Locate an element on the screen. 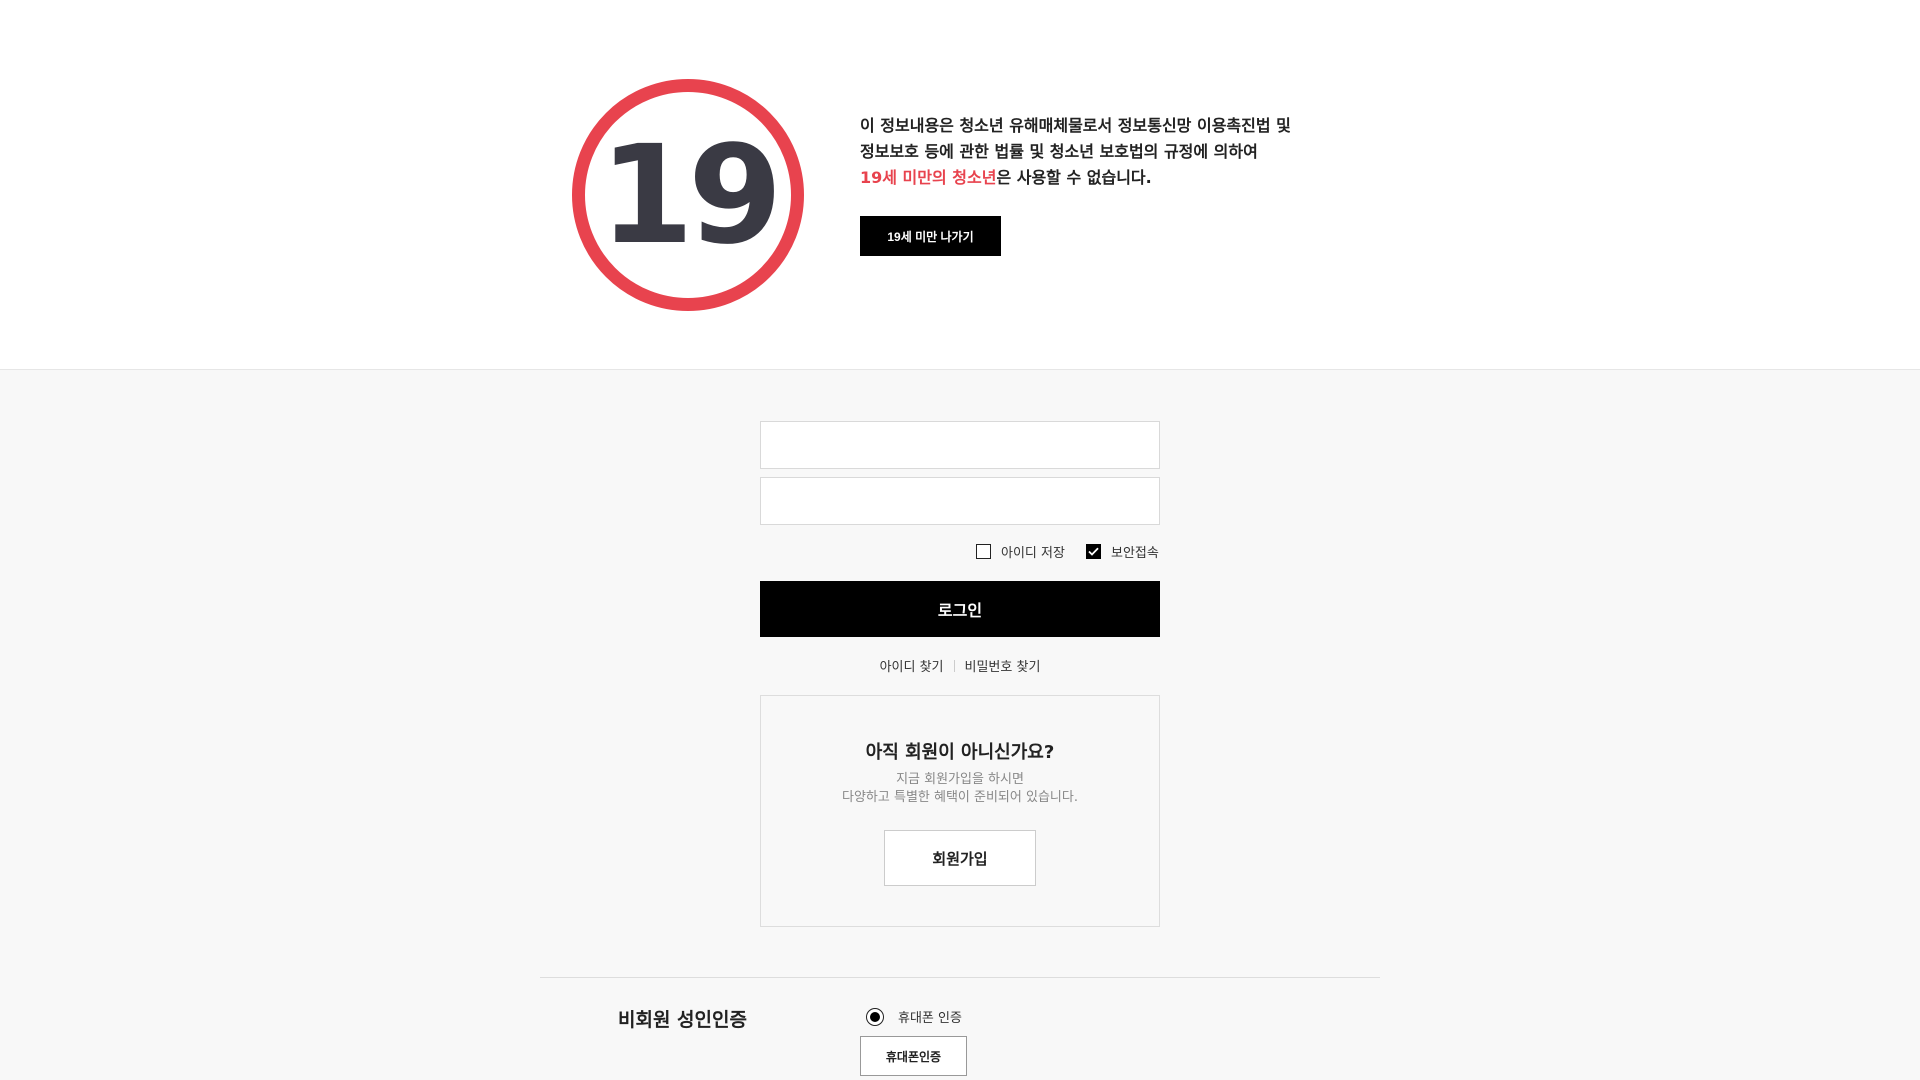 The width and height of the screenshot is (1920, 1080). phone-verification-button: 휴대폰인증 is located at coordinates (913, 1056).